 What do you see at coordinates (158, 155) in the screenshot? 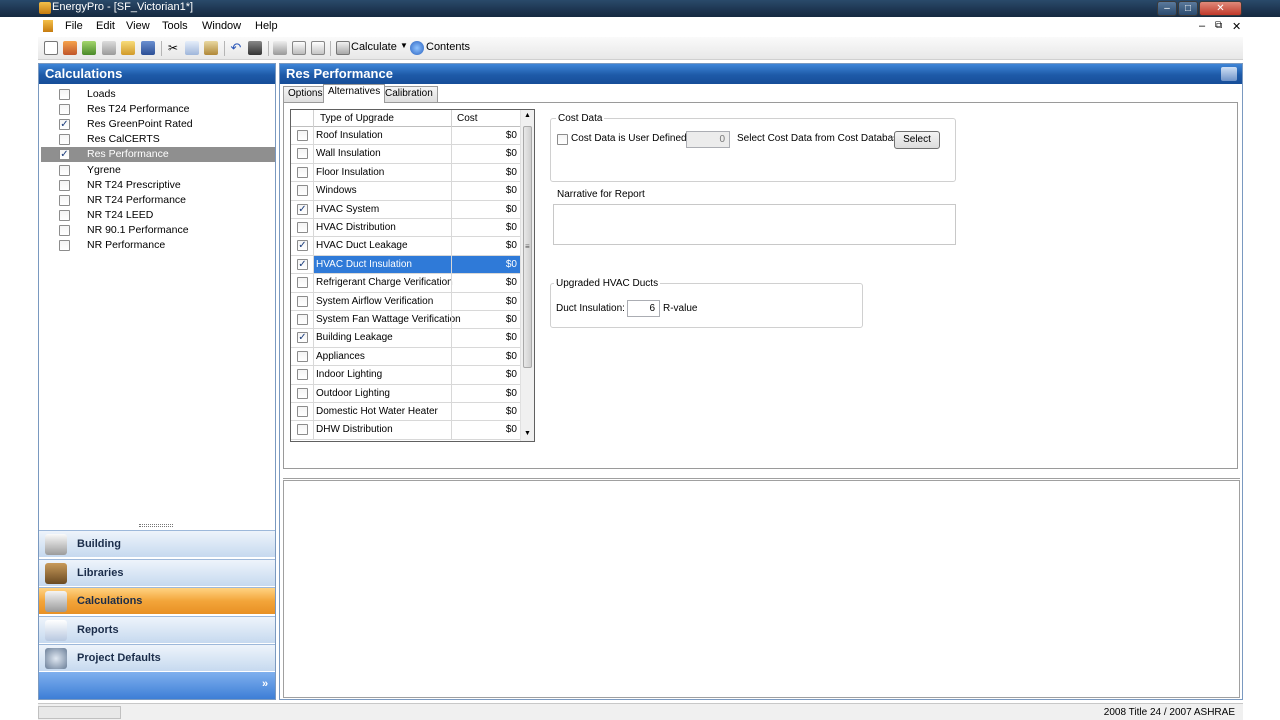
I see `calculation-item: ✓ Res Performance` at bounding box center [158, 155].